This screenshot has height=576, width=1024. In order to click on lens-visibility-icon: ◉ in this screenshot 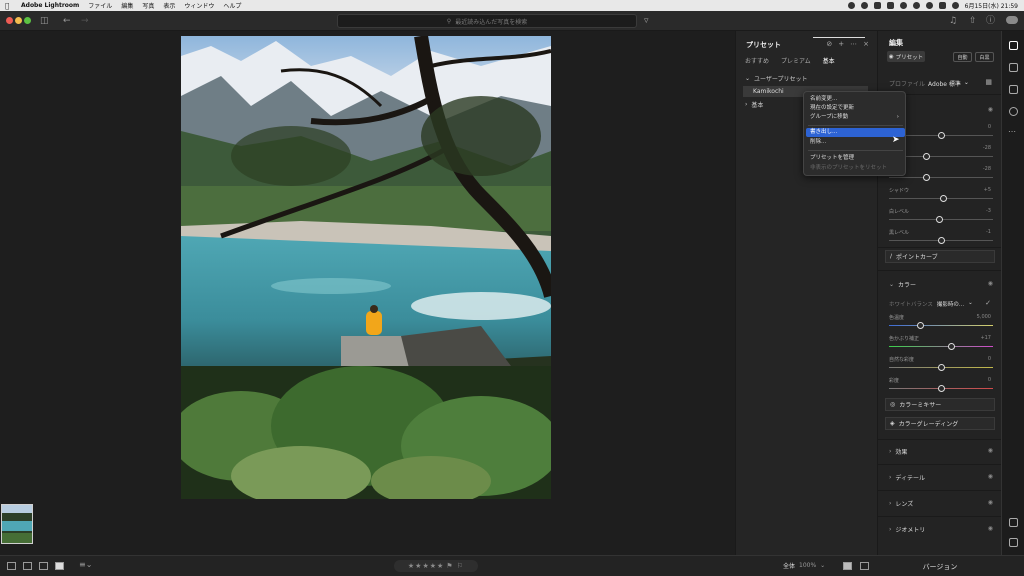, I will do `click(990, 502)`.